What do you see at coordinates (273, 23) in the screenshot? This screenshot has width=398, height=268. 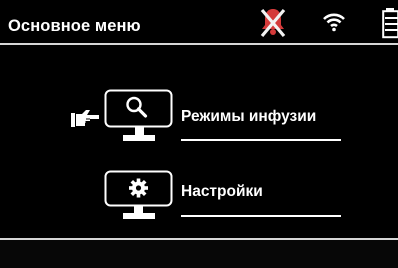 I see `alarm-disabled-icon` at bounding box center [273, 23].